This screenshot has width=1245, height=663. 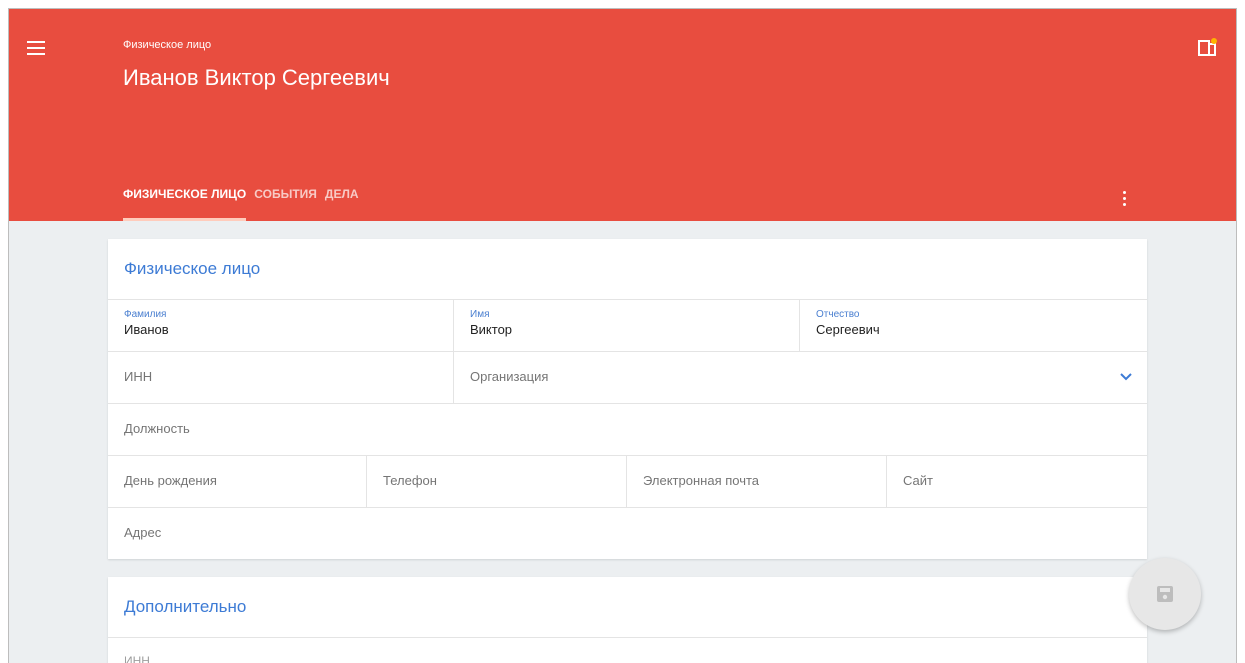 What do you see at coordinates (1208, 48) in the screenshot?
I see `document-icon` at bounding box center [1208, 48].